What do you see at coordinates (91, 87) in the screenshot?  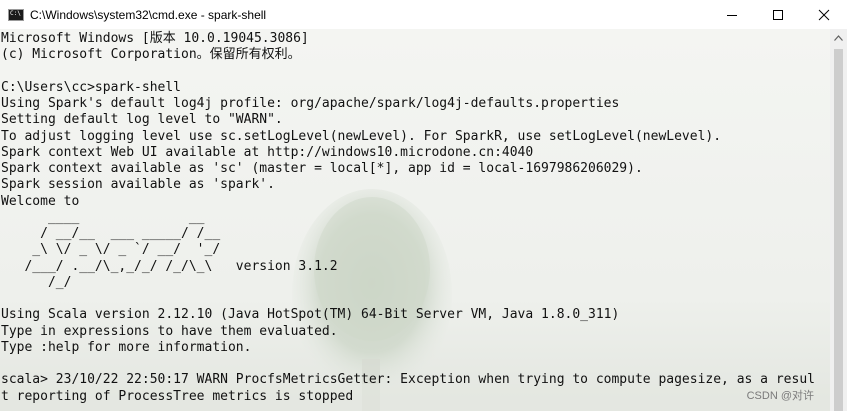 I see `console-line: C:\Users\cc>spark-shell` at bounding box center [91, 87].